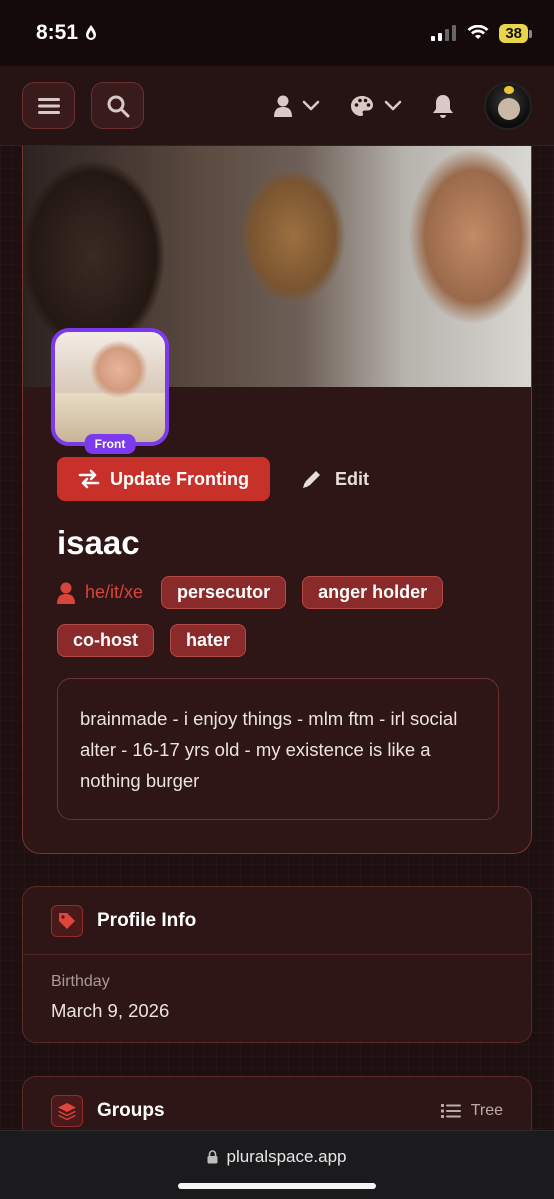 The height and width of the screenshot is (1199, 554). I want to click on palette-icon, so click(362, 105).